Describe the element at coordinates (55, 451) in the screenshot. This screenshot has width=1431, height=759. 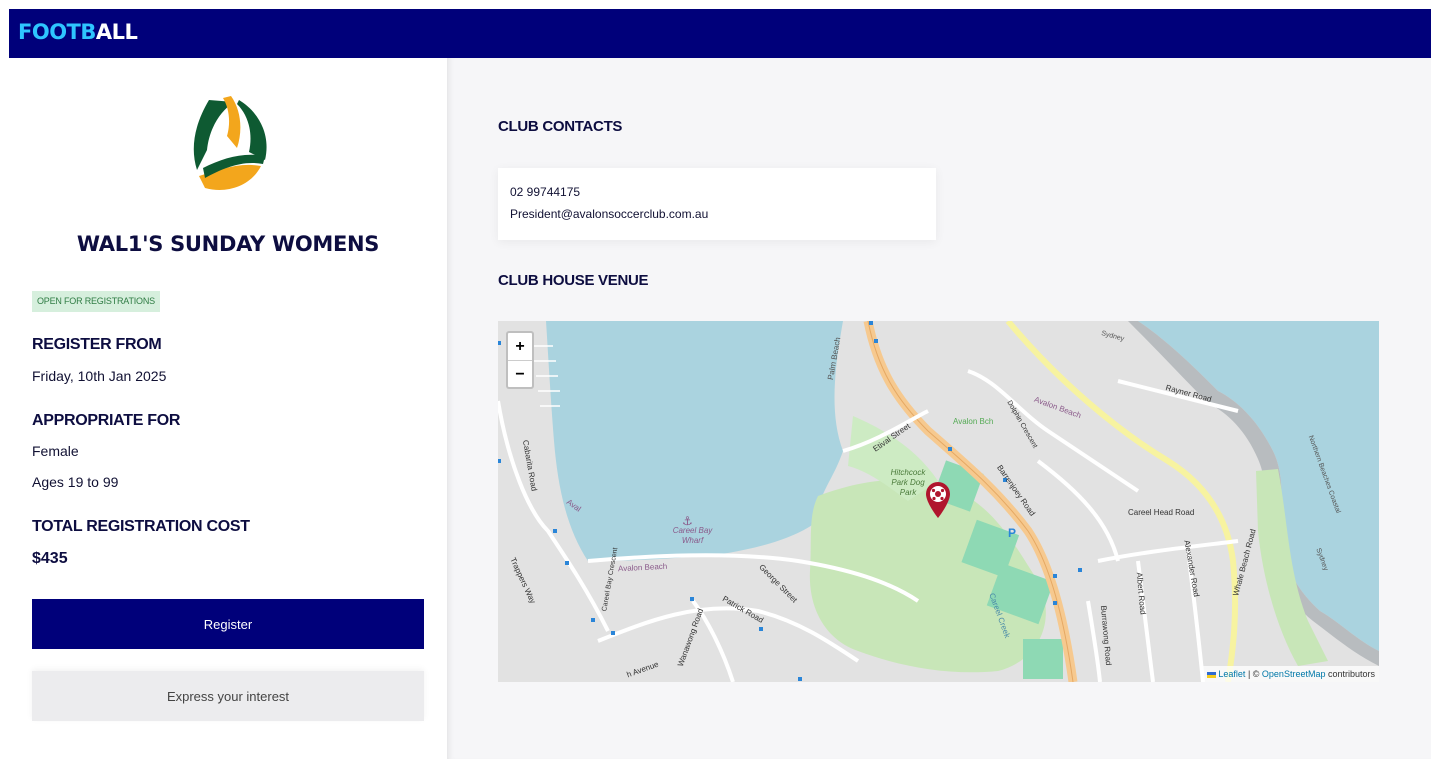
I see `gender-value: Female` at that location.